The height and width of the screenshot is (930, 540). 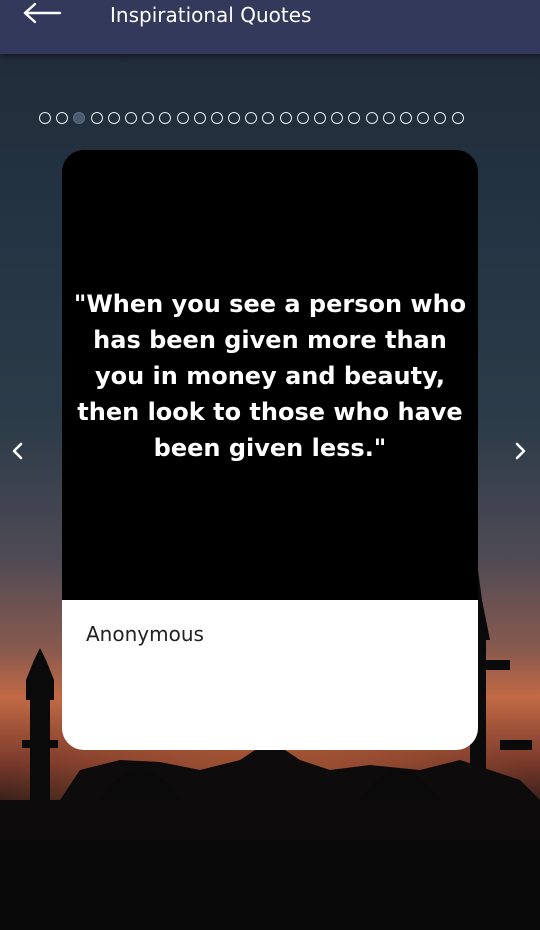 I want to click on pagination-dots, so click(x=274, y=120).